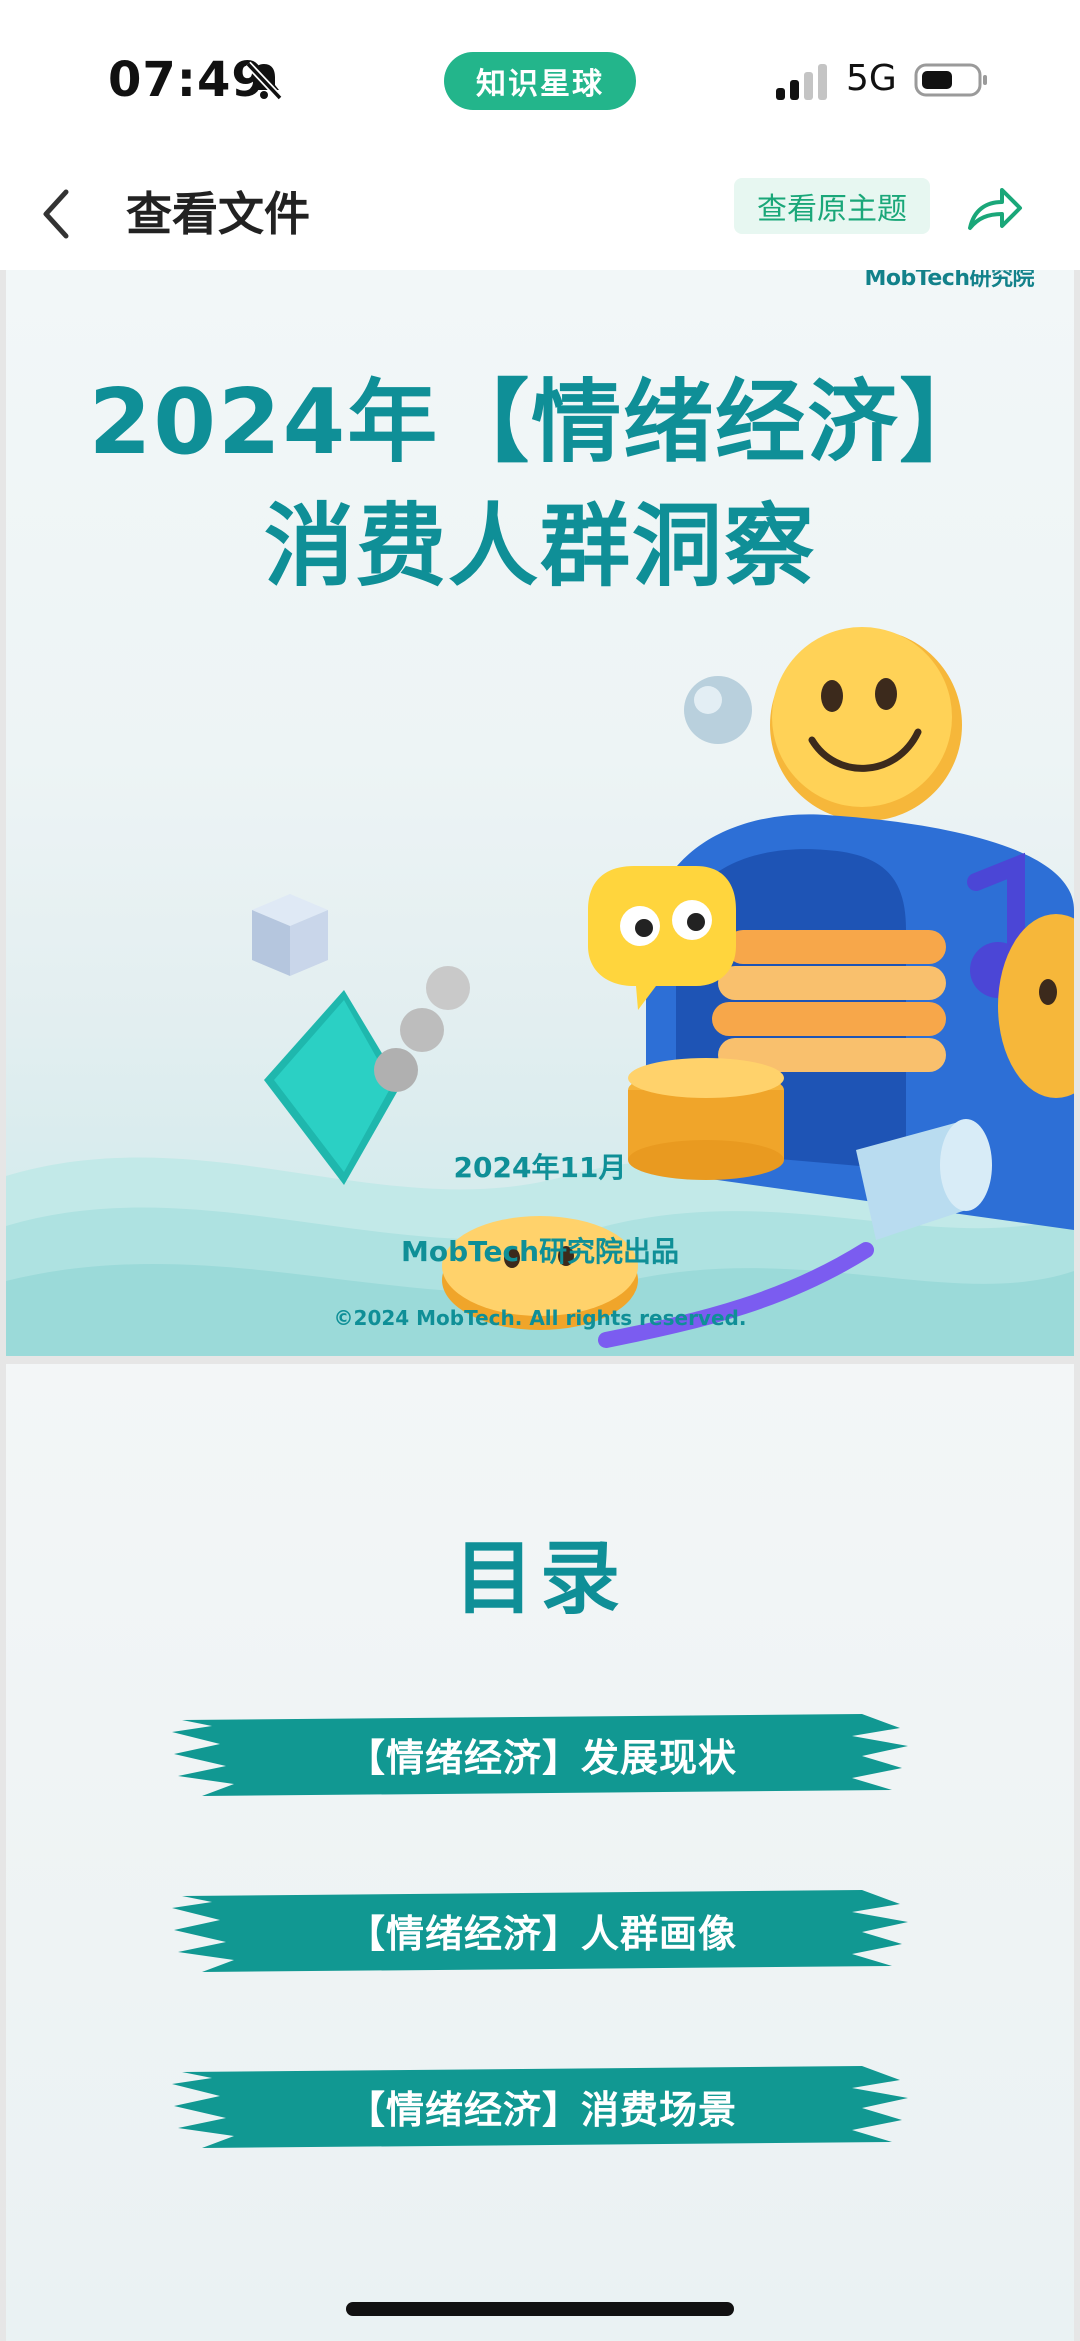 The image size is (1080, 2341). I want to click on cover-date: 2024年11月, so click(540, 1167).